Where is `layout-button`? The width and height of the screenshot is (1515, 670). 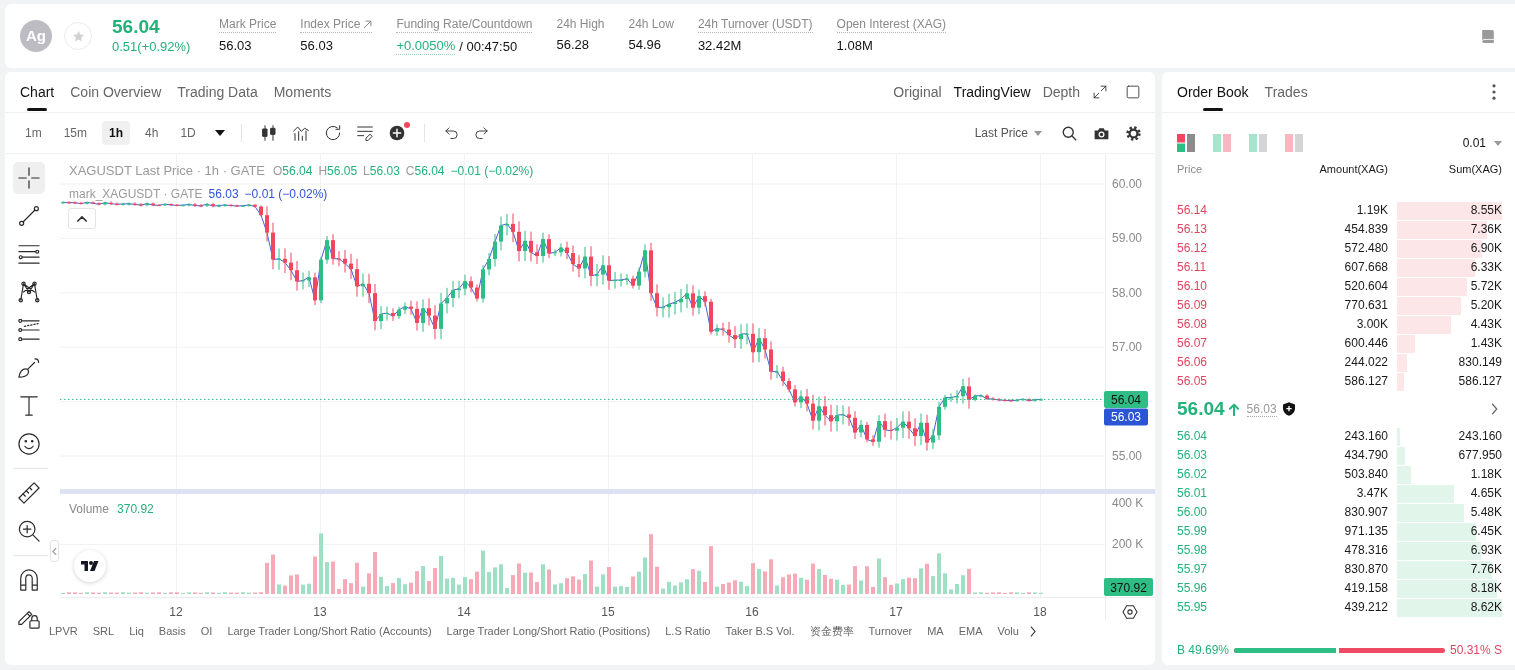 layout-button is located at coordinates (1186, 143).